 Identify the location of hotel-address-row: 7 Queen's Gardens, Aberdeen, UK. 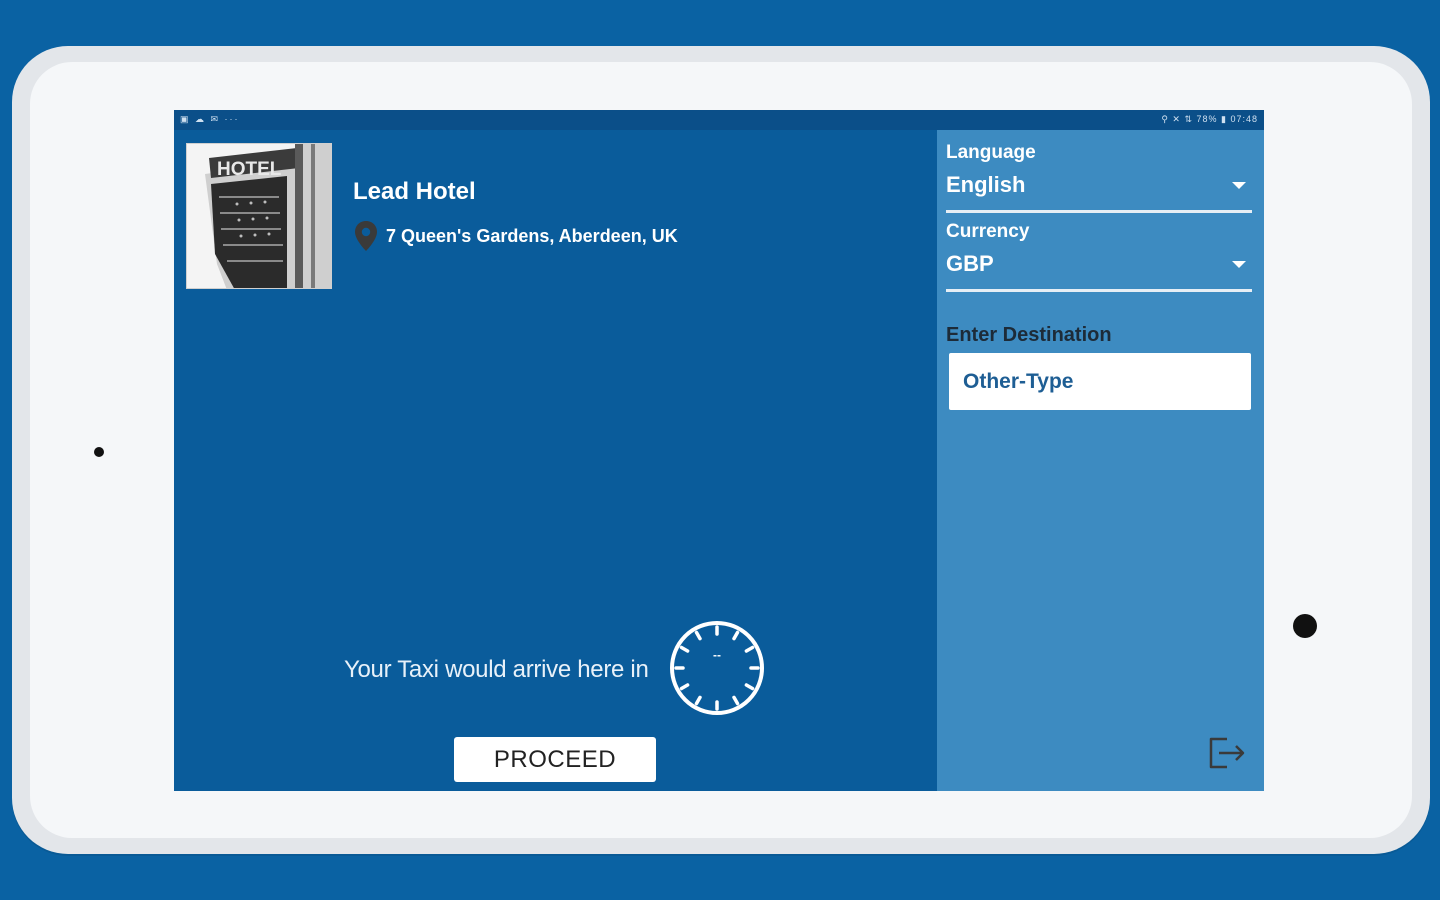
(516, 236).